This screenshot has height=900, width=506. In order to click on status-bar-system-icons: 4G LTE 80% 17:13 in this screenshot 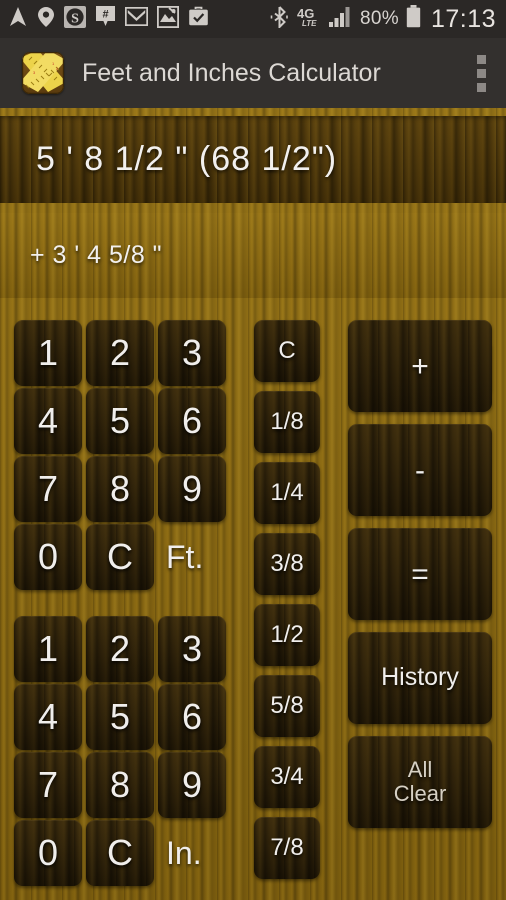, I will do `click(383, 19)`.